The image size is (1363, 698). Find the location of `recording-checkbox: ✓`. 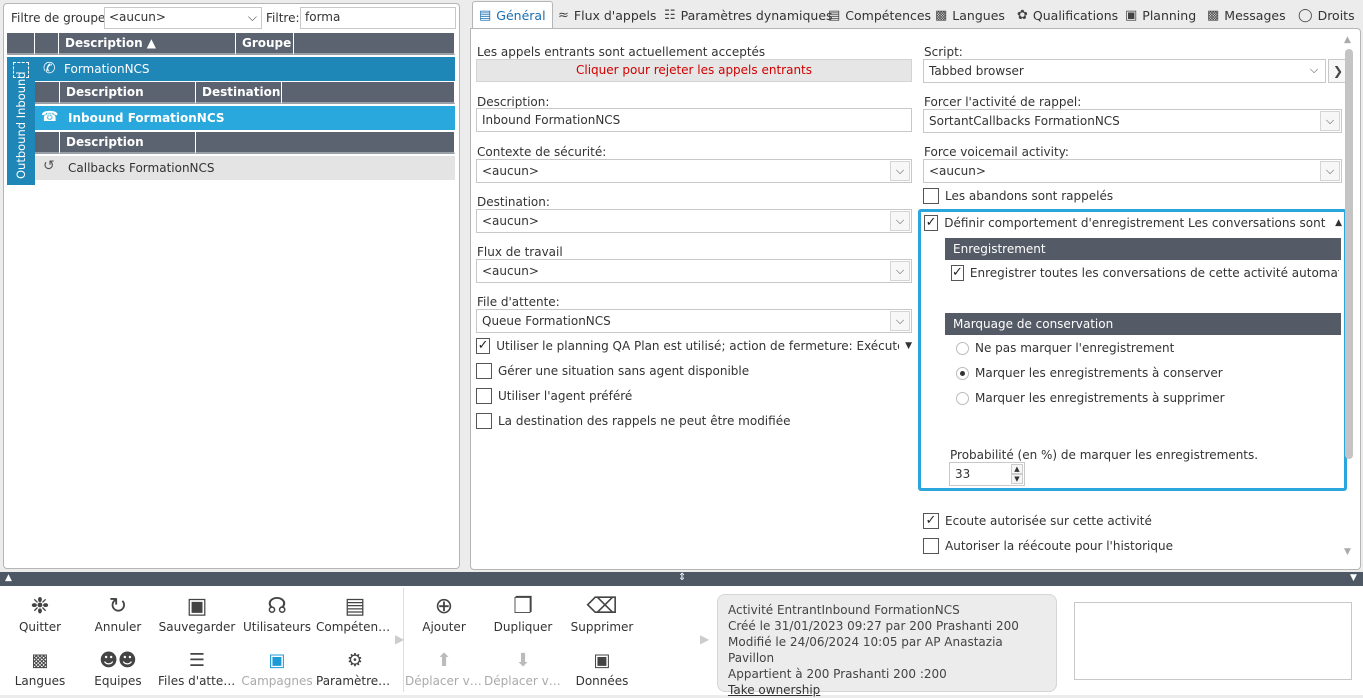

recording-checkbox: ✓ is located at coordinates (931, 223).